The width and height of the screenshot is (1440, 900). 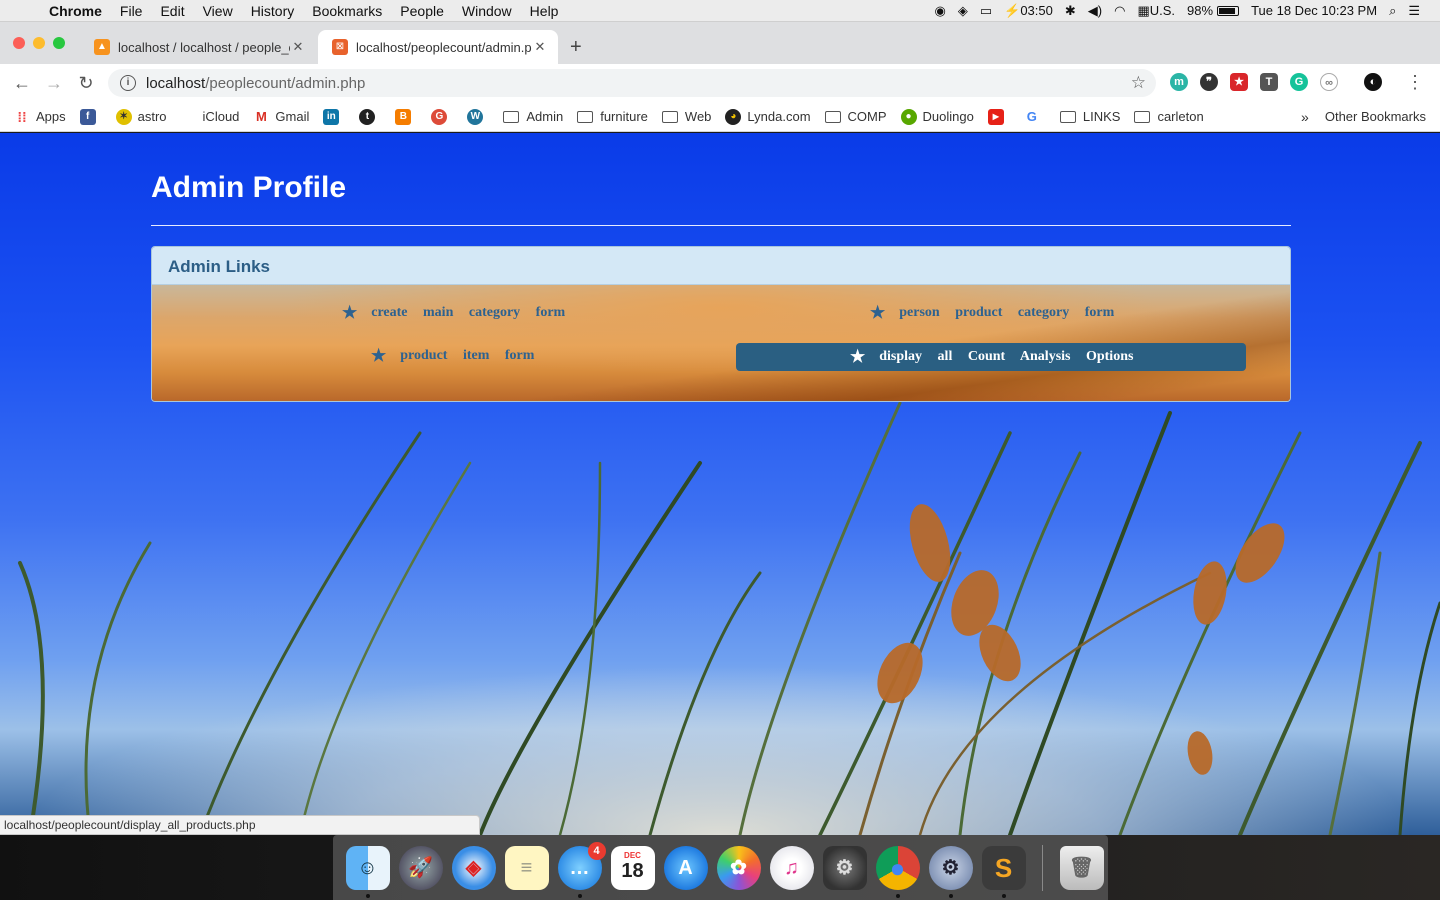 I want to click on xampp-favicon-icon: ⊠, so click(x=340, y=47).